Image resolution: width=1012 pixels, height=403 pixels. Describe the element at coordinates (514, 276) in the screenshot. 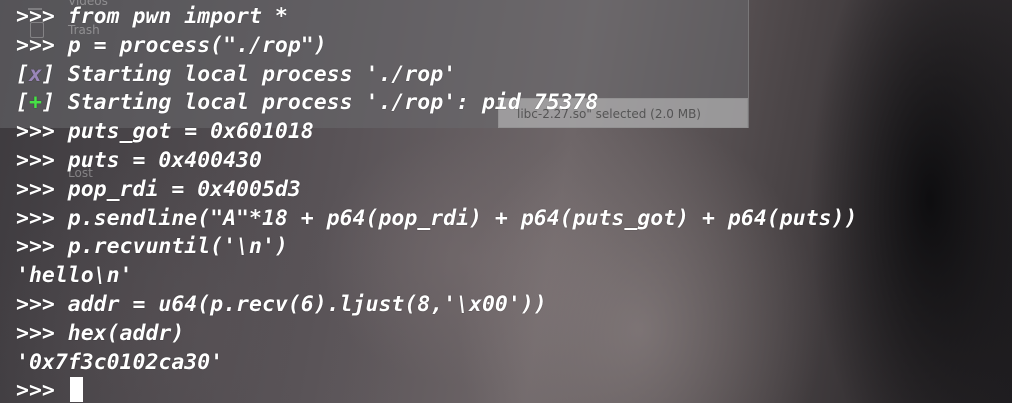

I see `terminal-line: 'hello\n'` at that location.